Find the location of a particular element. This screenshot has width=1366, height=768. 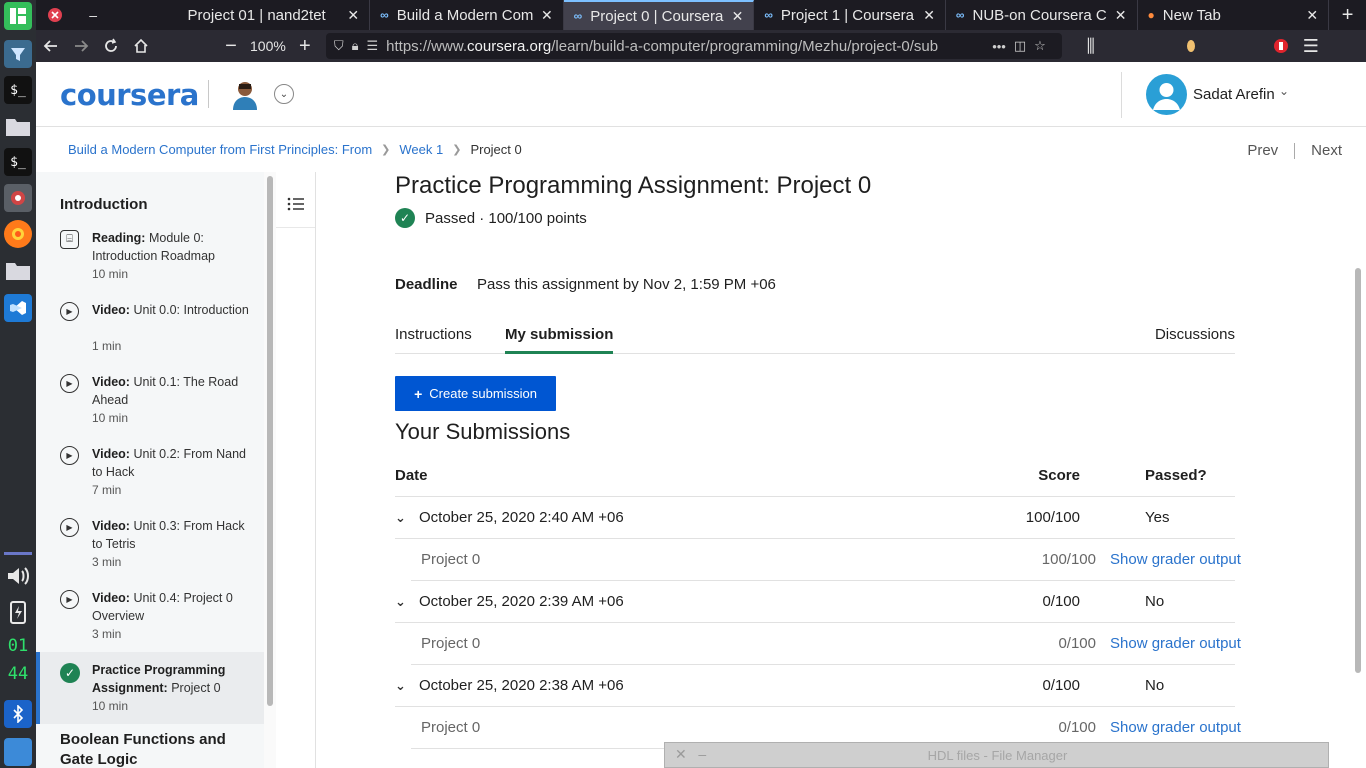

bookmark-star-icon: ☆ is located at coordinates (1040, 46).